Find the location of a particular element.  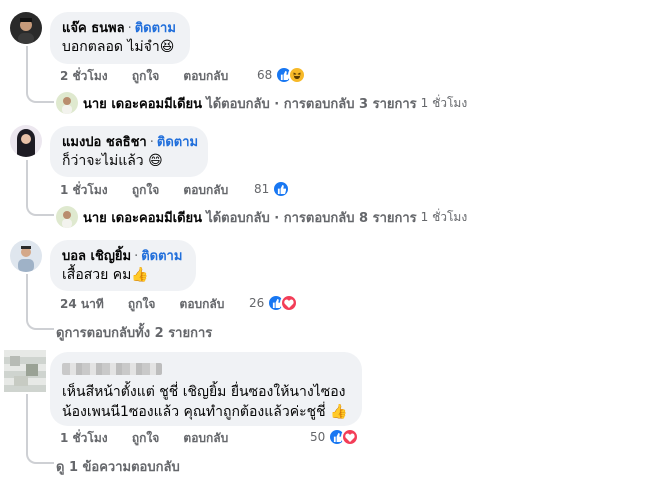

comment-text: บอกตลอด ไม่จำ😆 is located at coordinates (120, 47).